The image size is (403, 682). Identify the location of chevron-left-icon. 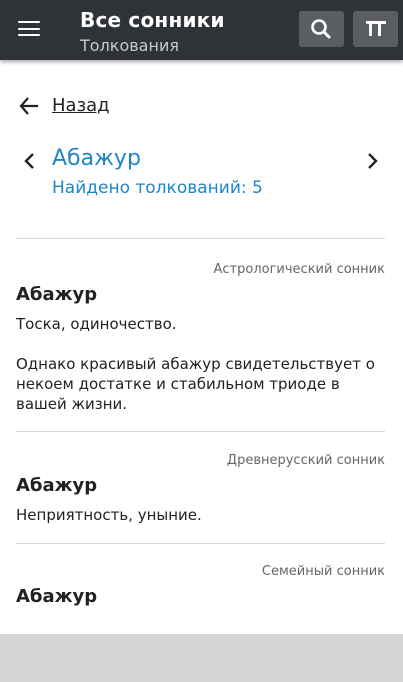
(30, 161).